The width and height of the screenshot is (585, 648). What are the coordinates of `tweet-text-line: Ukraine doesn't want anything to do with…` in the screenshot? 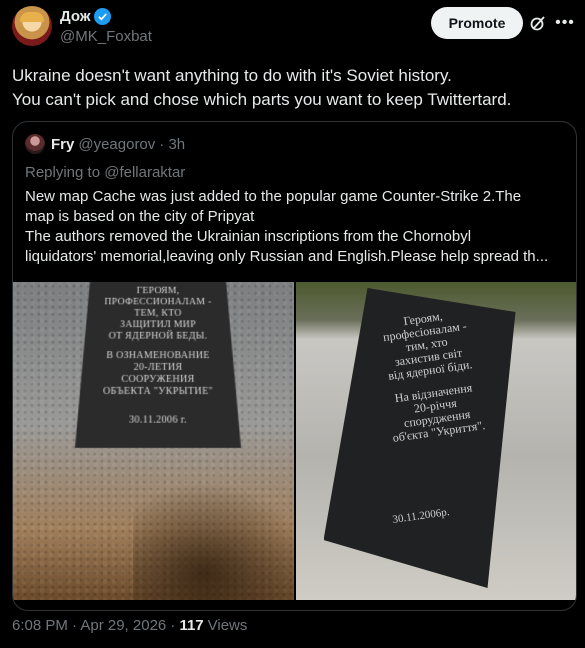 It's located at (232, 75).